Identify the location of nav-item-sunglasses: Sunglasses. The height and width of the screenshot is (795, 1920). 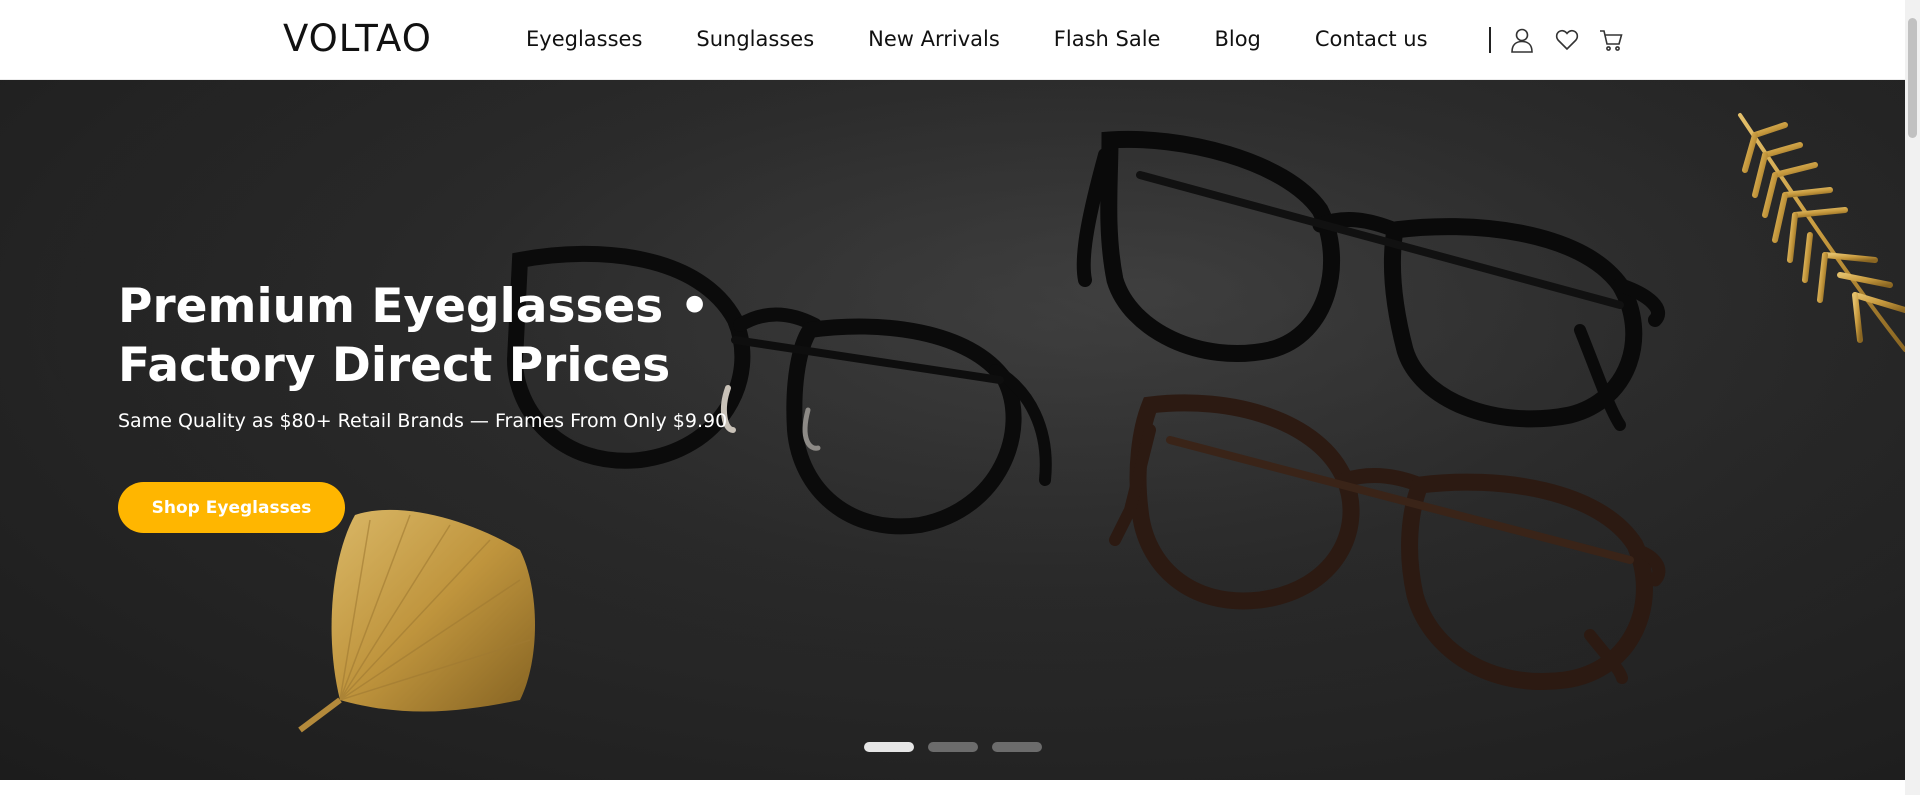
(755, 39).